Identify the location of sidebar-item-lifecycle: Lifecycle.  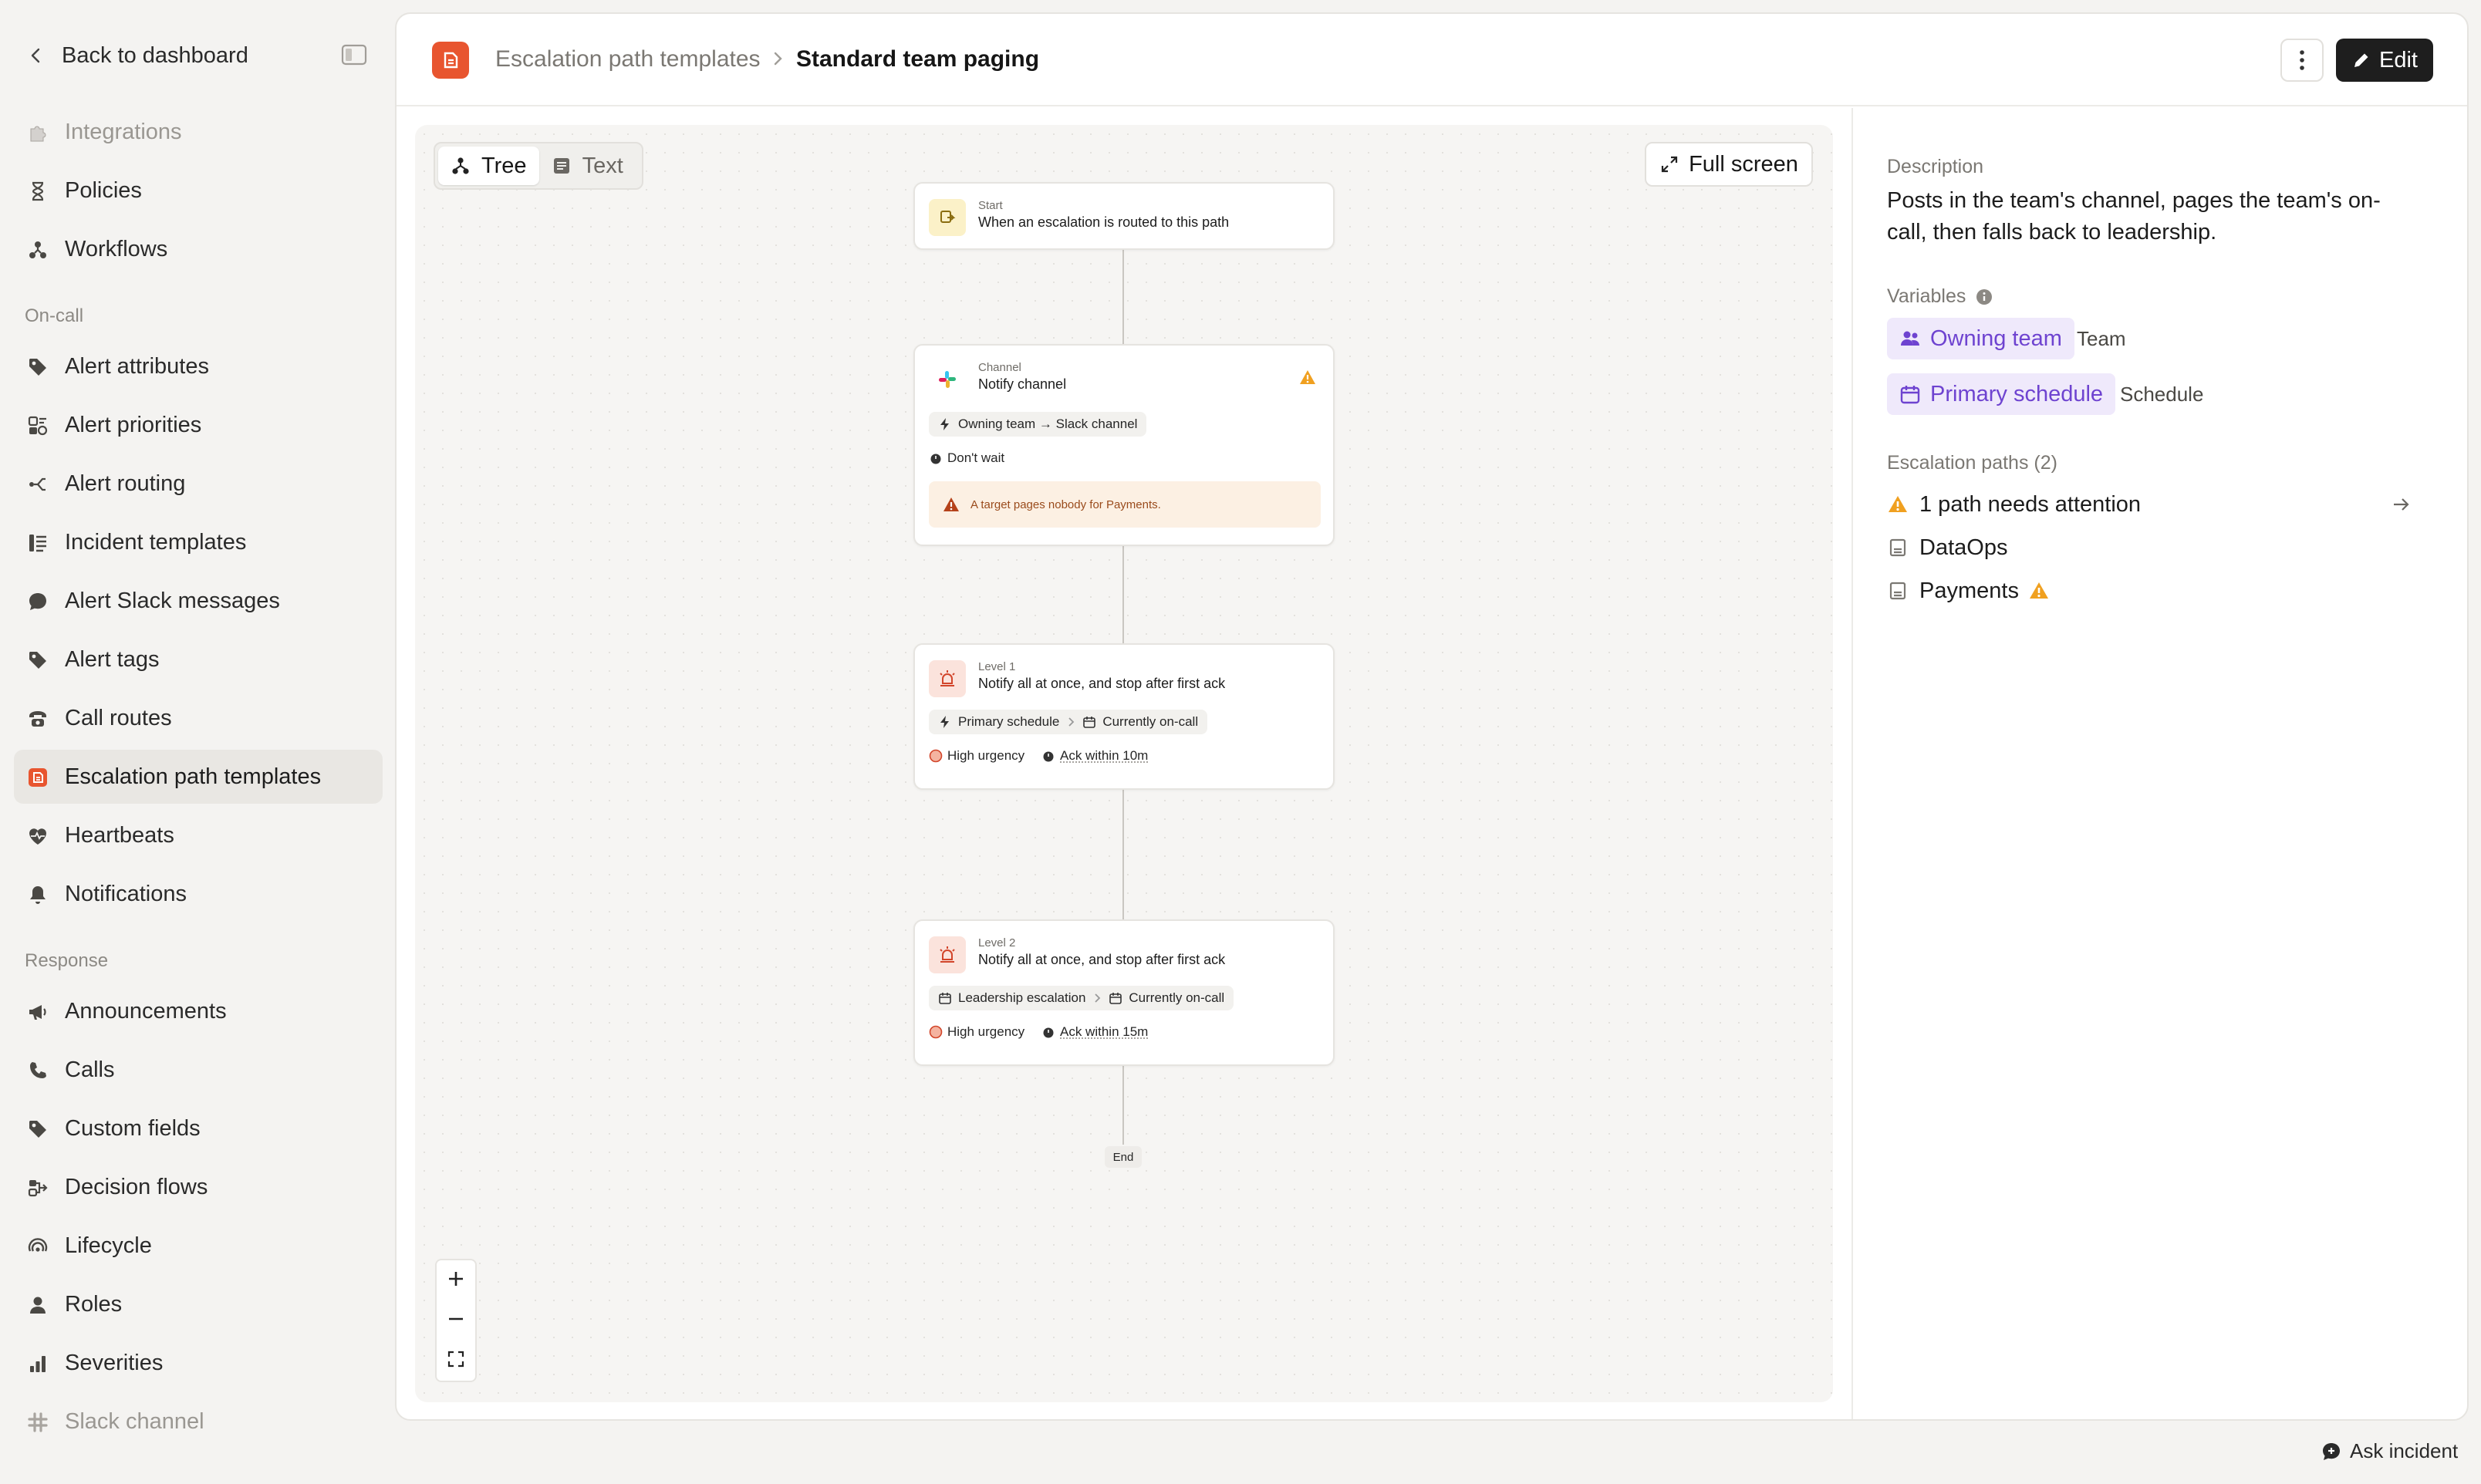
(198, 1246).